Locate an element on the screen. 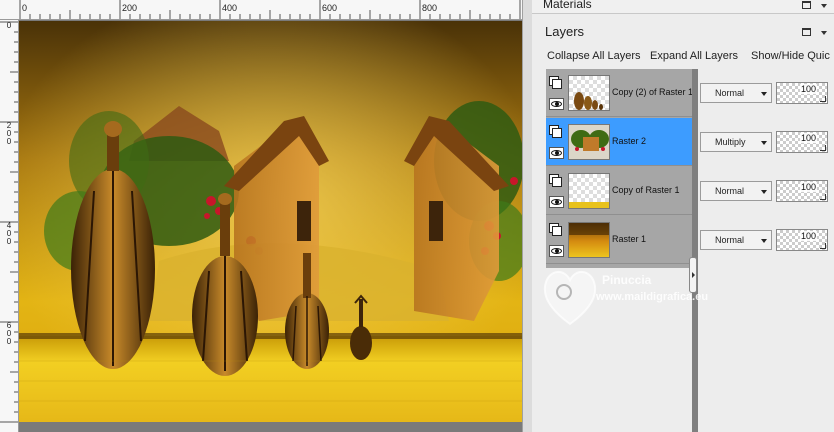 The image size is (834, 432). splitter-handle is located at coordinates (693, 275).